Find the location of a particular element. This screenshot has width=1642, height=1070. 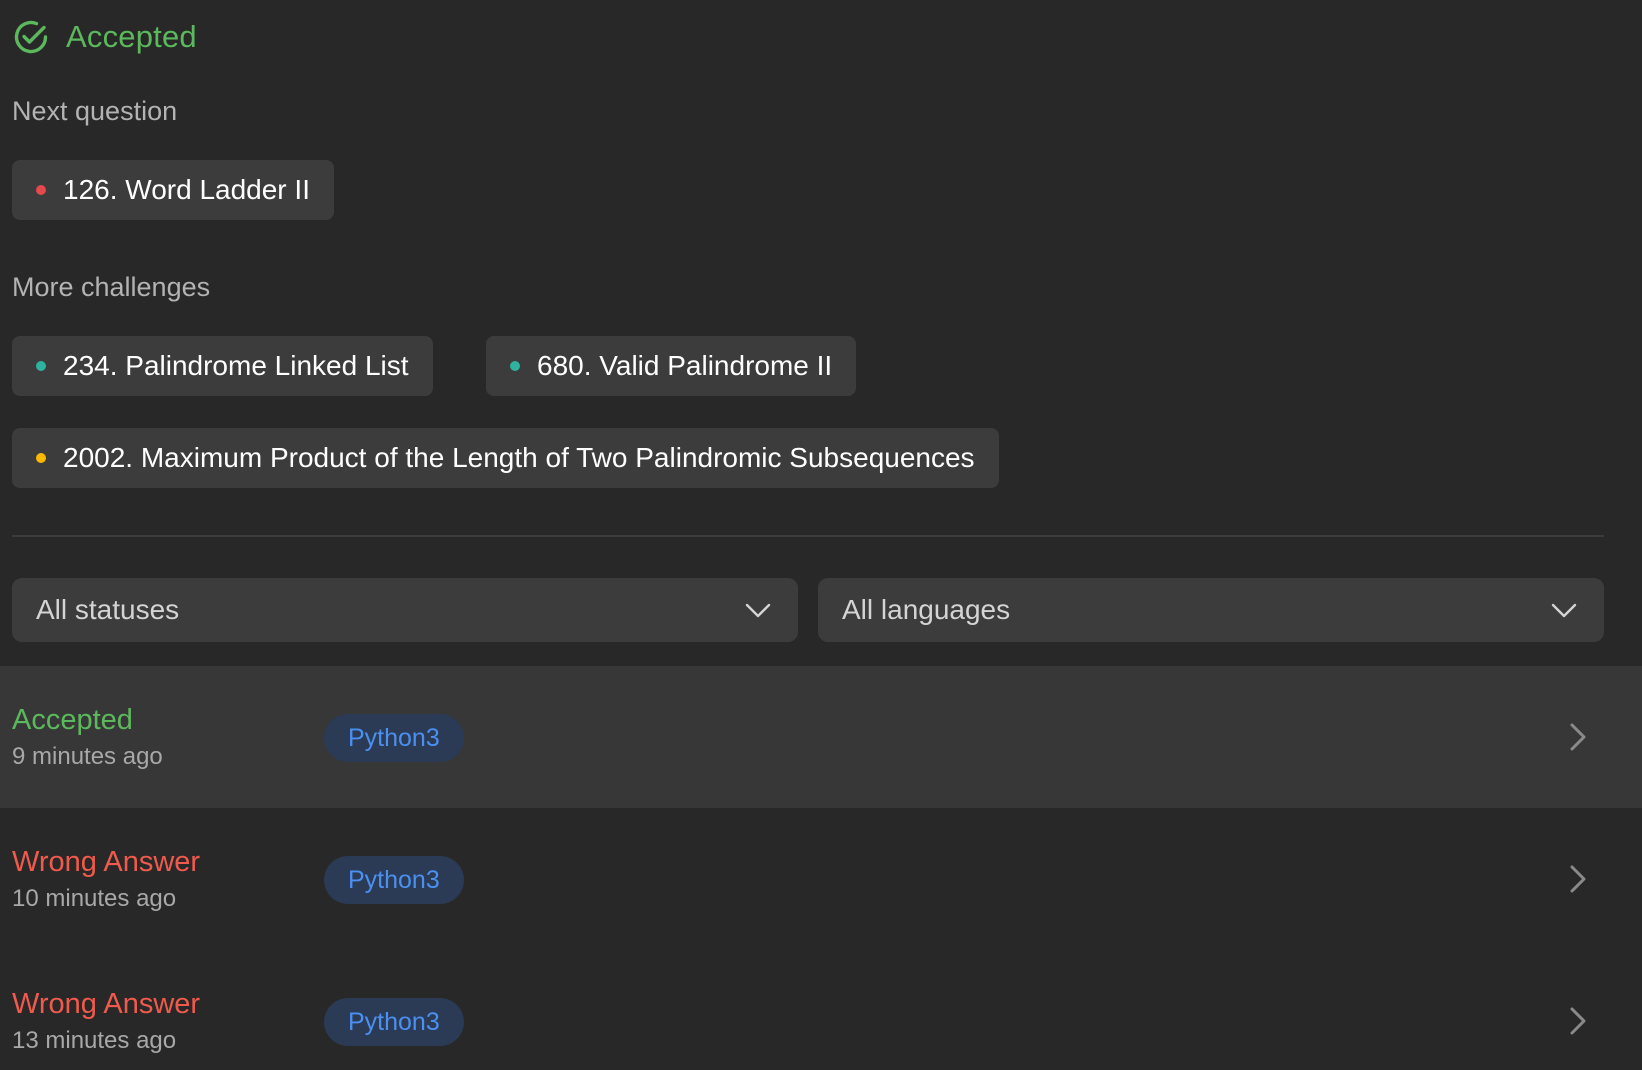

submission-time: 13 minutes ago is located at coordinates (94, 1040).